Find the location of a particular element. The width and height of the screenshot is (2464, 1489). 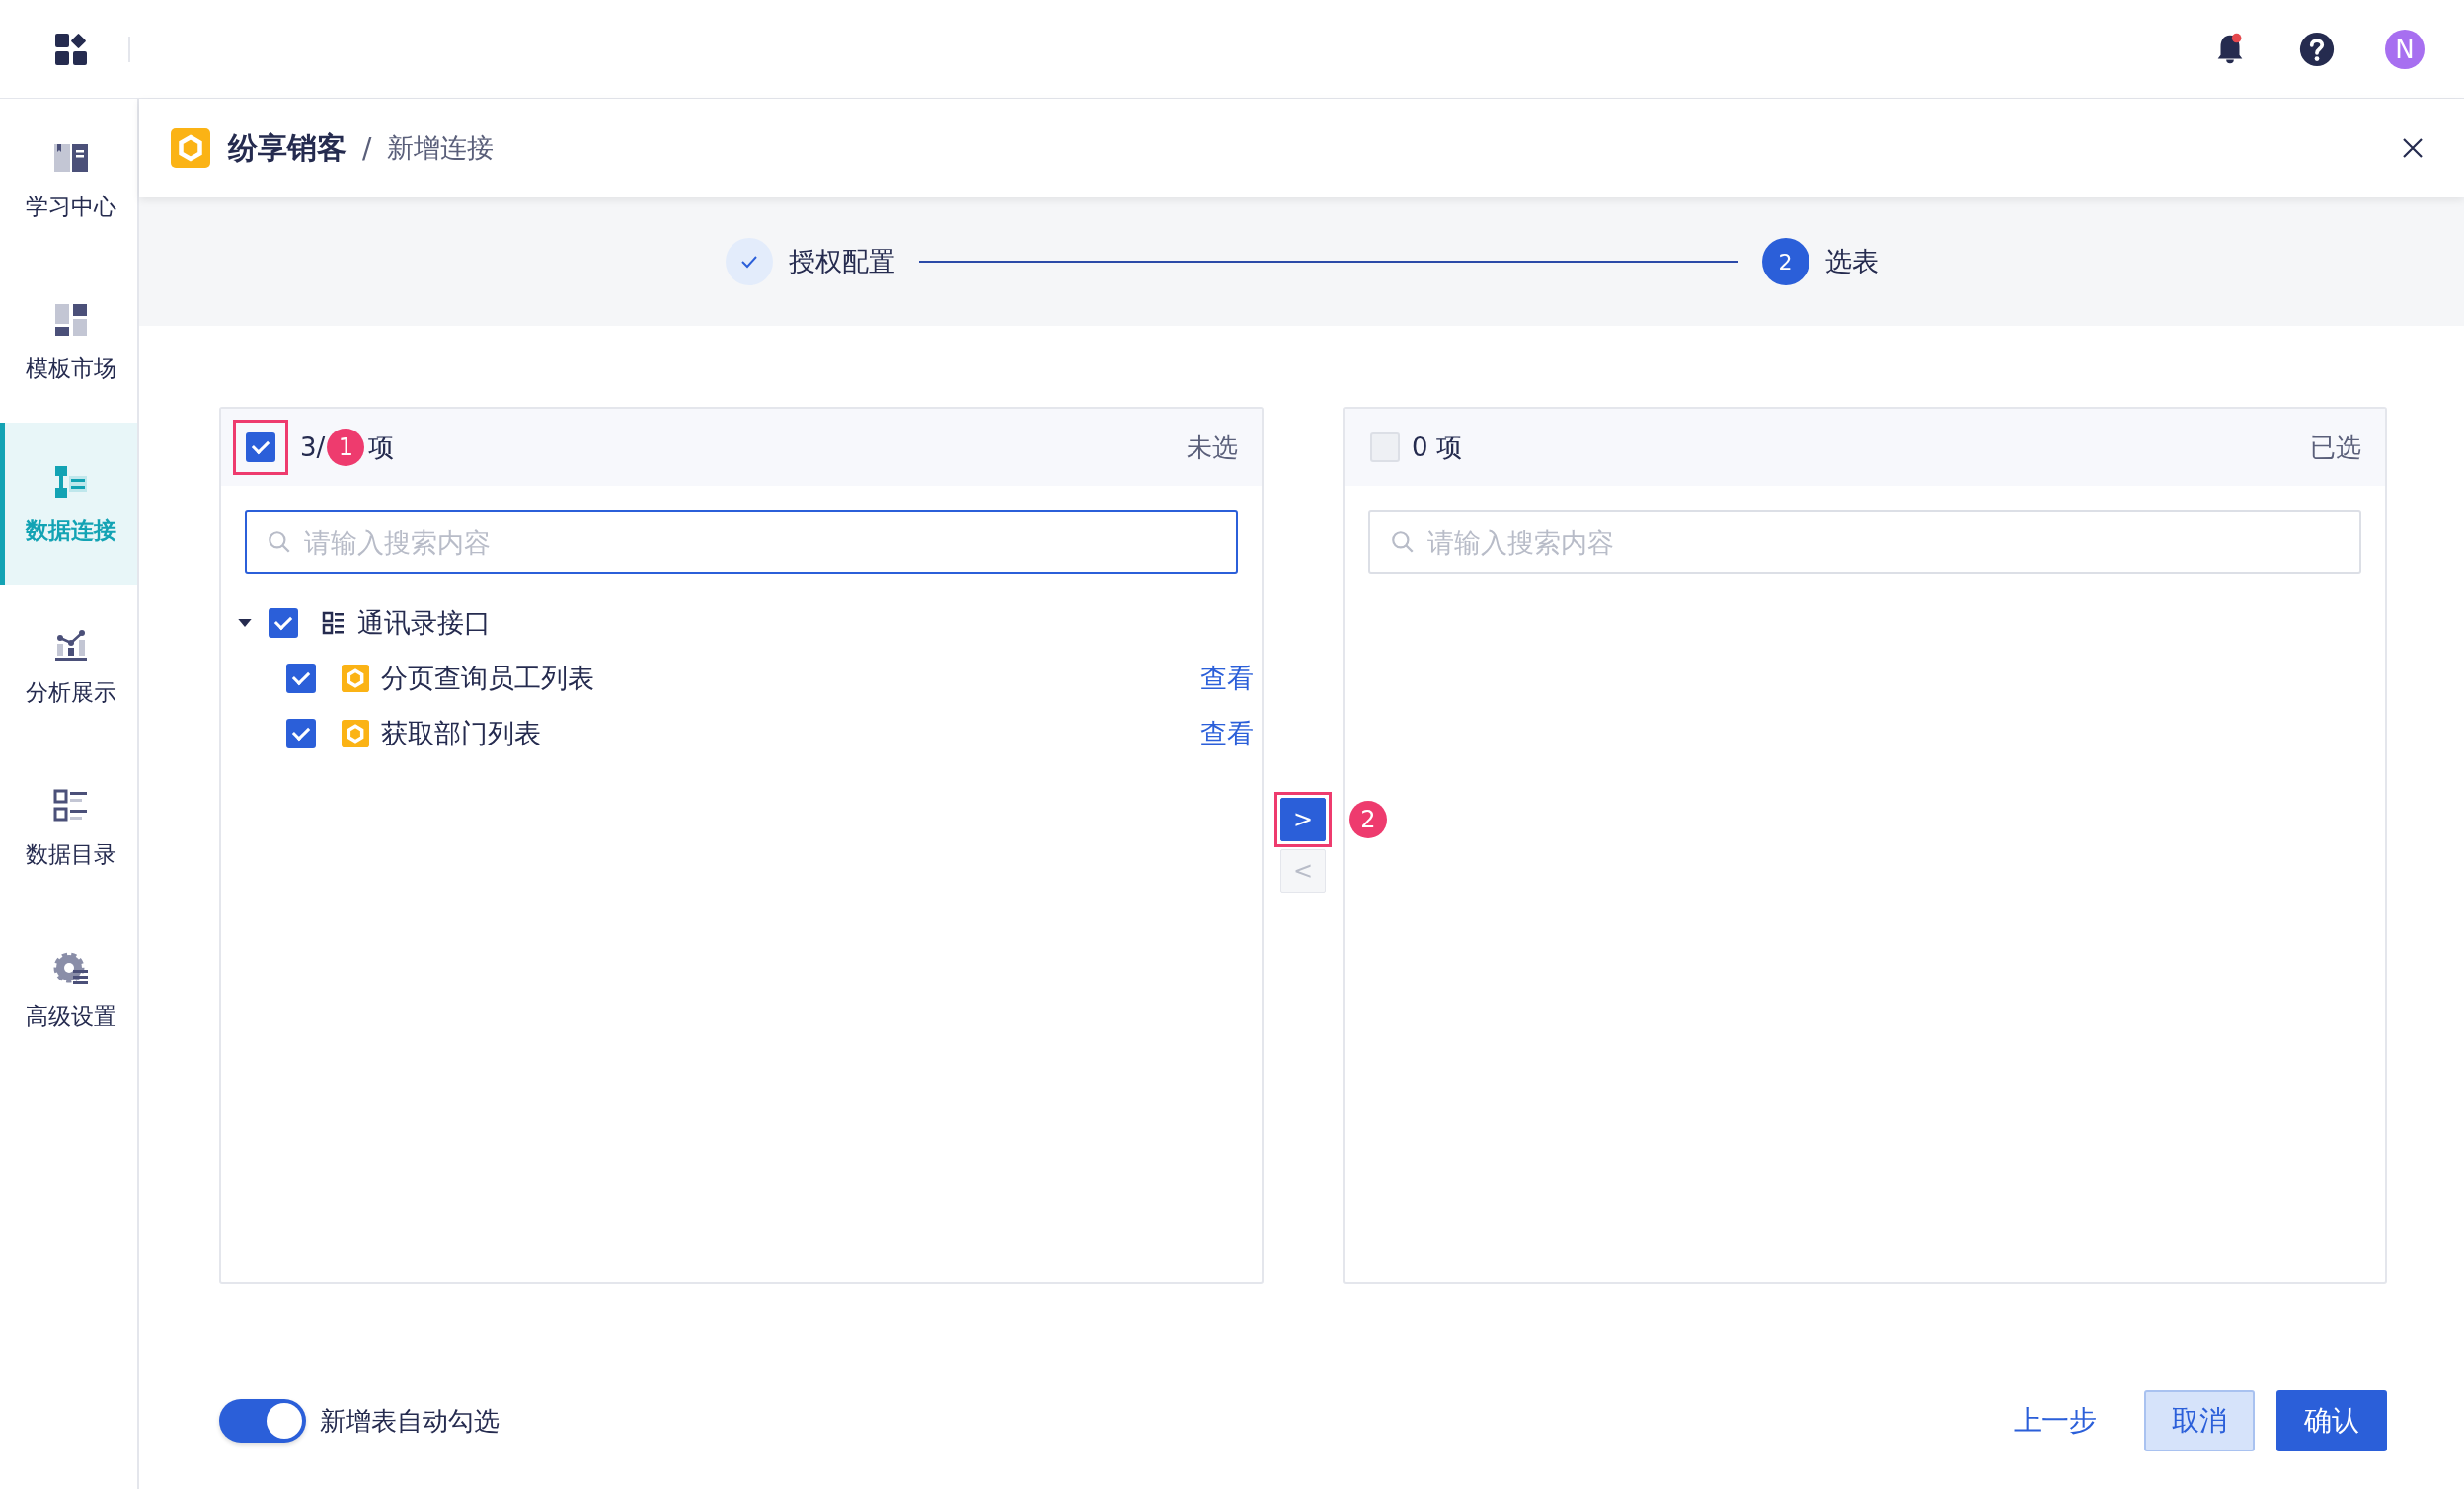

close-icon is located at coordinates (2413, 148).